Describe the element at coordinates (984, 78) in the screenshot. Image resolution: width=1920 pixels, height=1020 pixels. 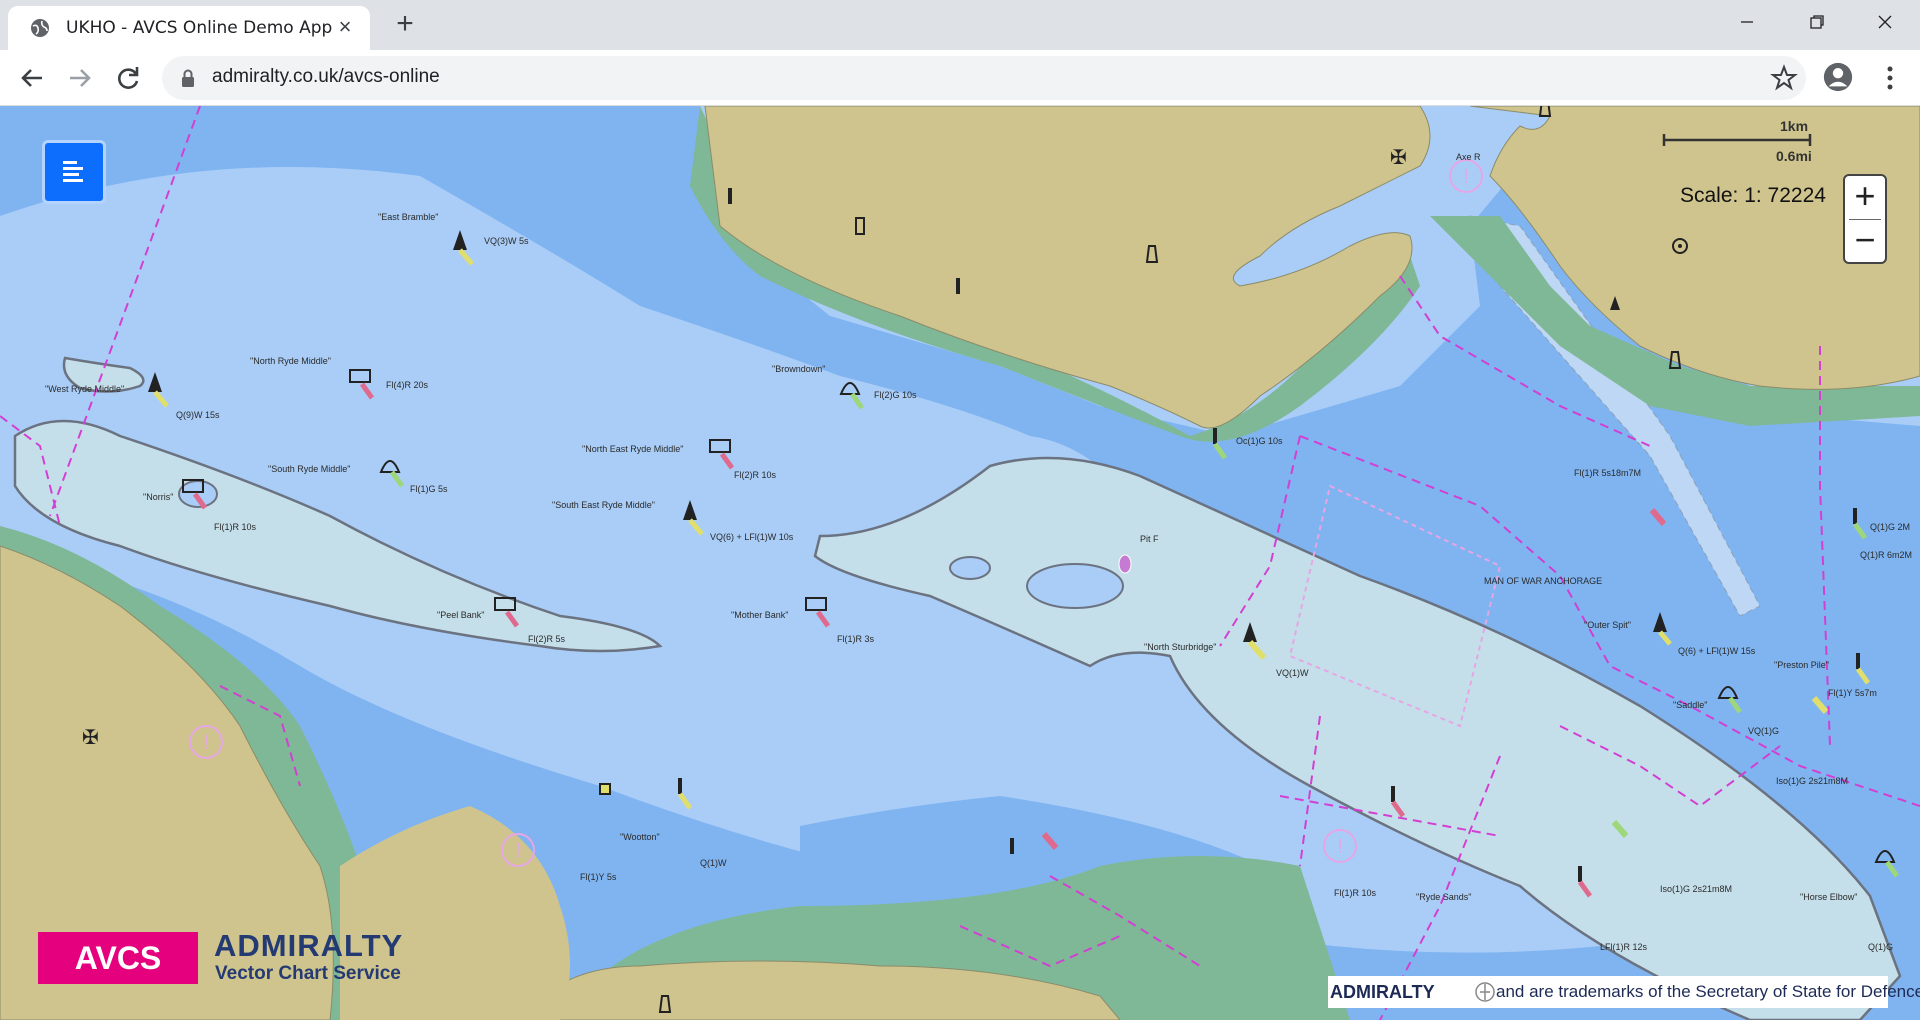
I see `address-bar: admiralty.co.uk/avcs-online` at that location.